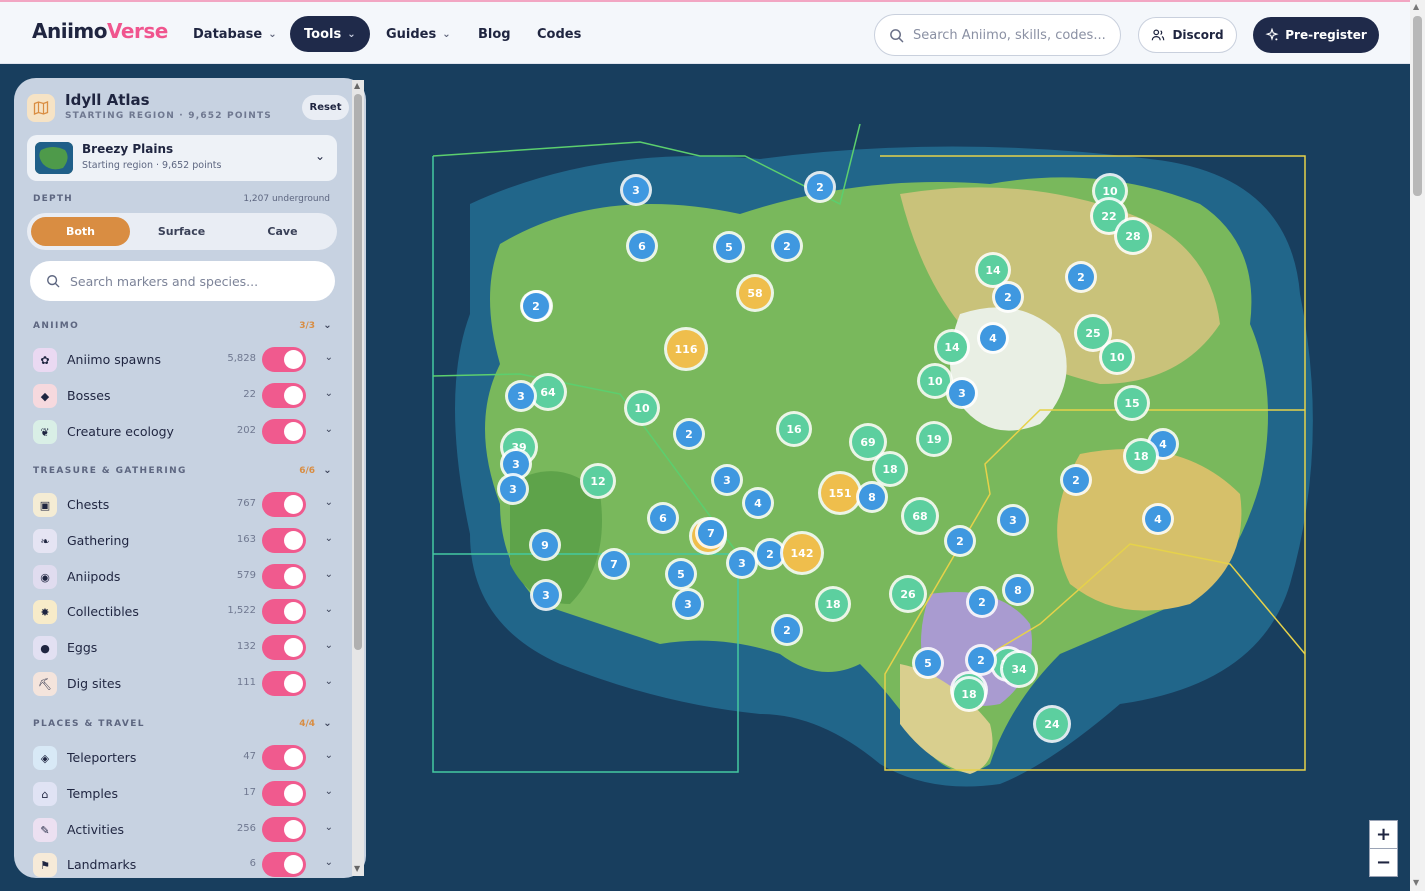  I want to click on section-places-travel: PLACES & TRAVEL 4/4 ⌄, so click(183, 725).